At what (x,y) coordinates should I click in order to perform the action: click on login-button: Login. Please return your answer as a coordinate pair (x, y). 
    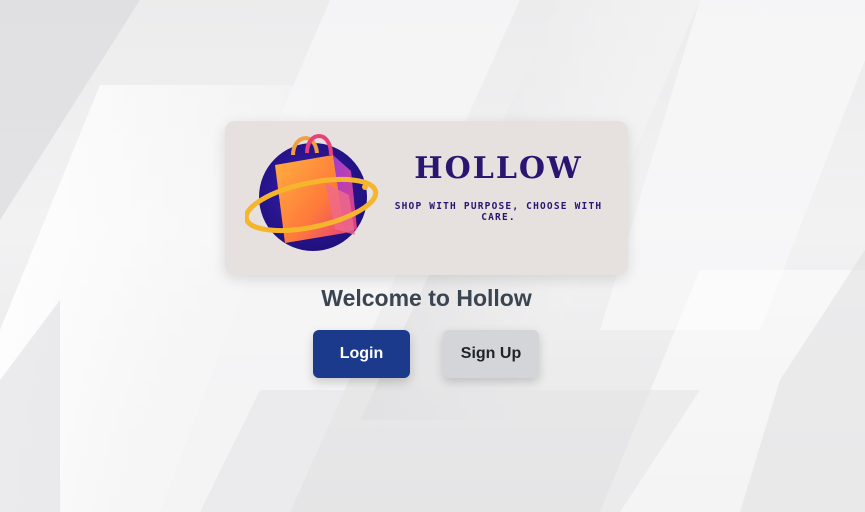
    Looking at the image, I should click on (361, 354).